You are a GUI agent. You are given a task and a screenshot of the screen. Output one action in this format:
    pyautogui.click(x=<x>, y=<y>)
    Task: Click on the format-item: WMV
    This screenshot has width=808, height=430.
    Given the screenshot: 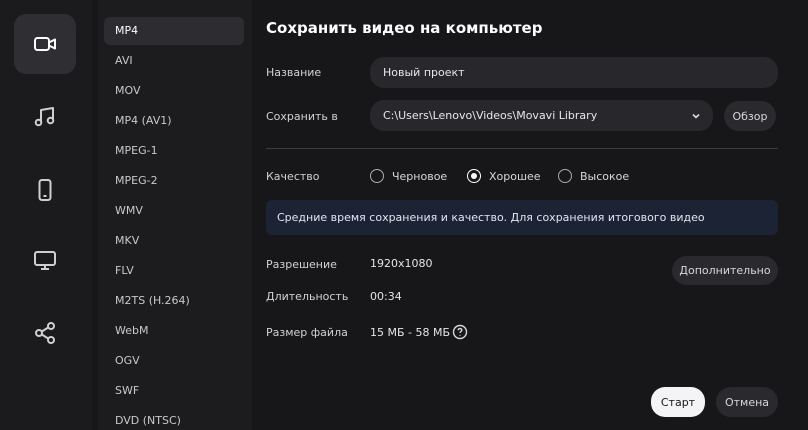 What is the action you would take?
    pyautogui.click(x=174, y=211)
    